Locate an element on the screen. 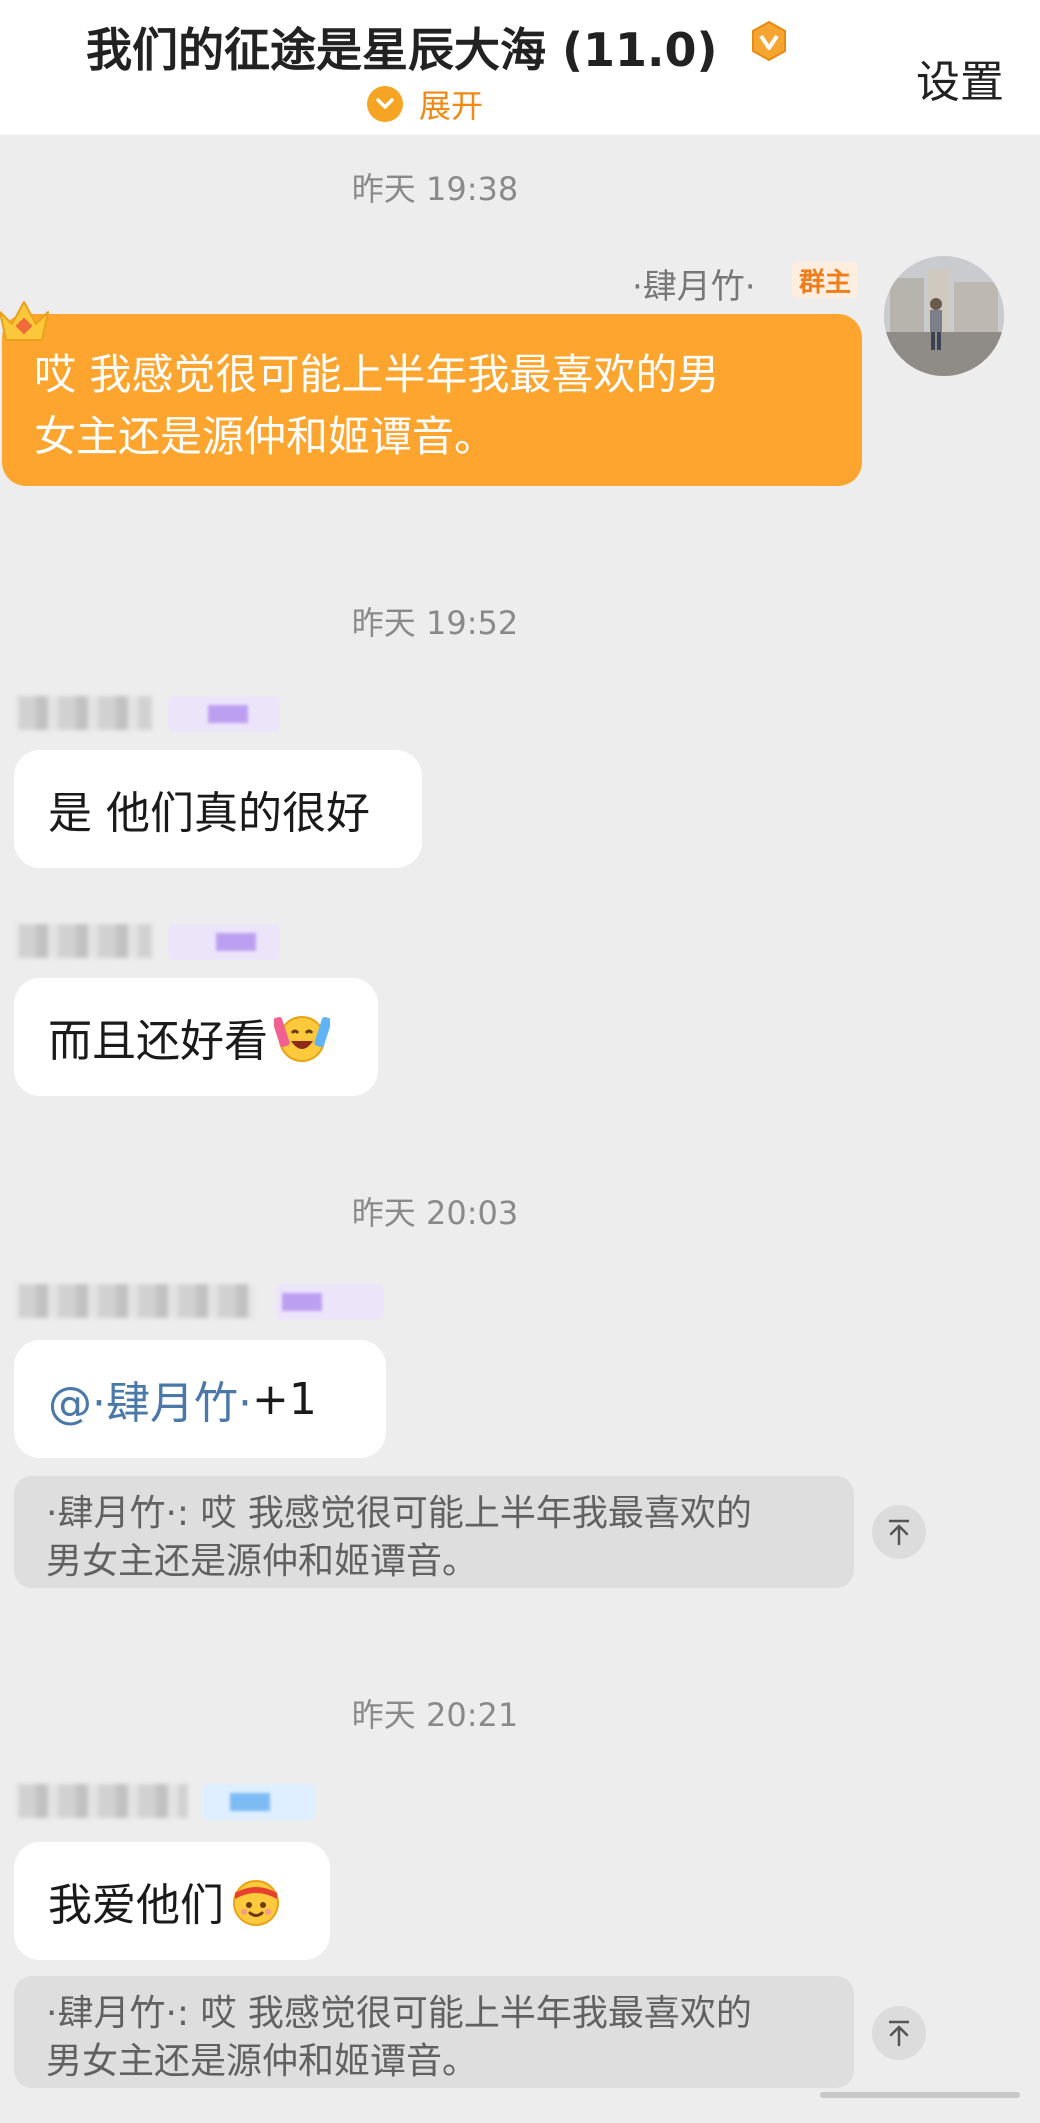 Image resolution: width=1040 pixels, height=2123 pixels. message-text: +1 is located at coordinates (284, 1399).